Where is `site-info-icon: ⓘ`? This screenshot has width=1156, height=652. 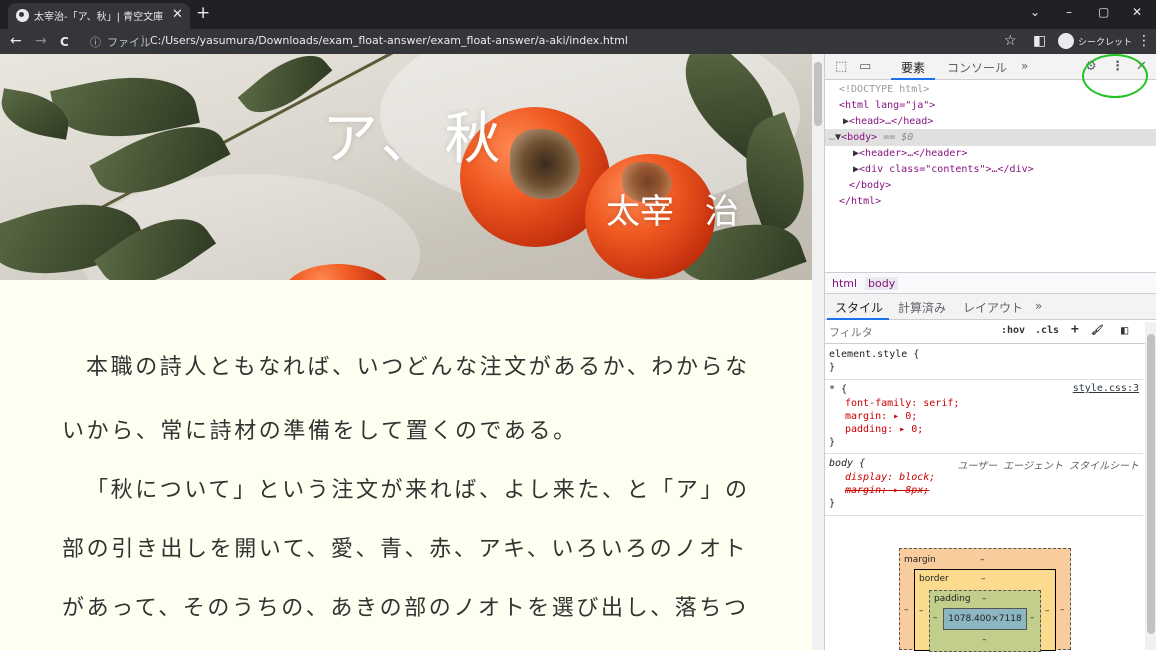 site-info-icon: ⓘ is located at coordinates (95, 42).